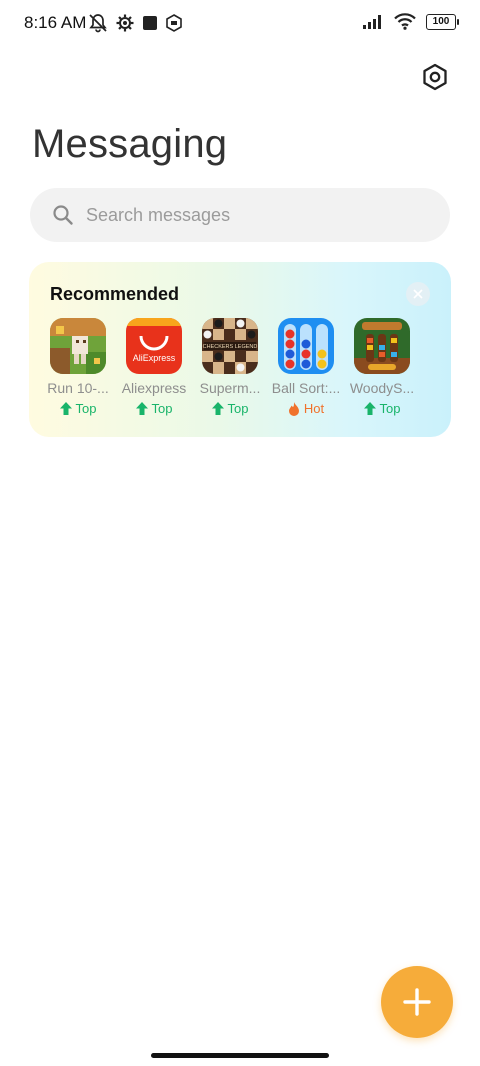 The image size is (480, 1066). I want to click on app-item: CHECKERS LEGEND Superm... Top, so click(230, 367).